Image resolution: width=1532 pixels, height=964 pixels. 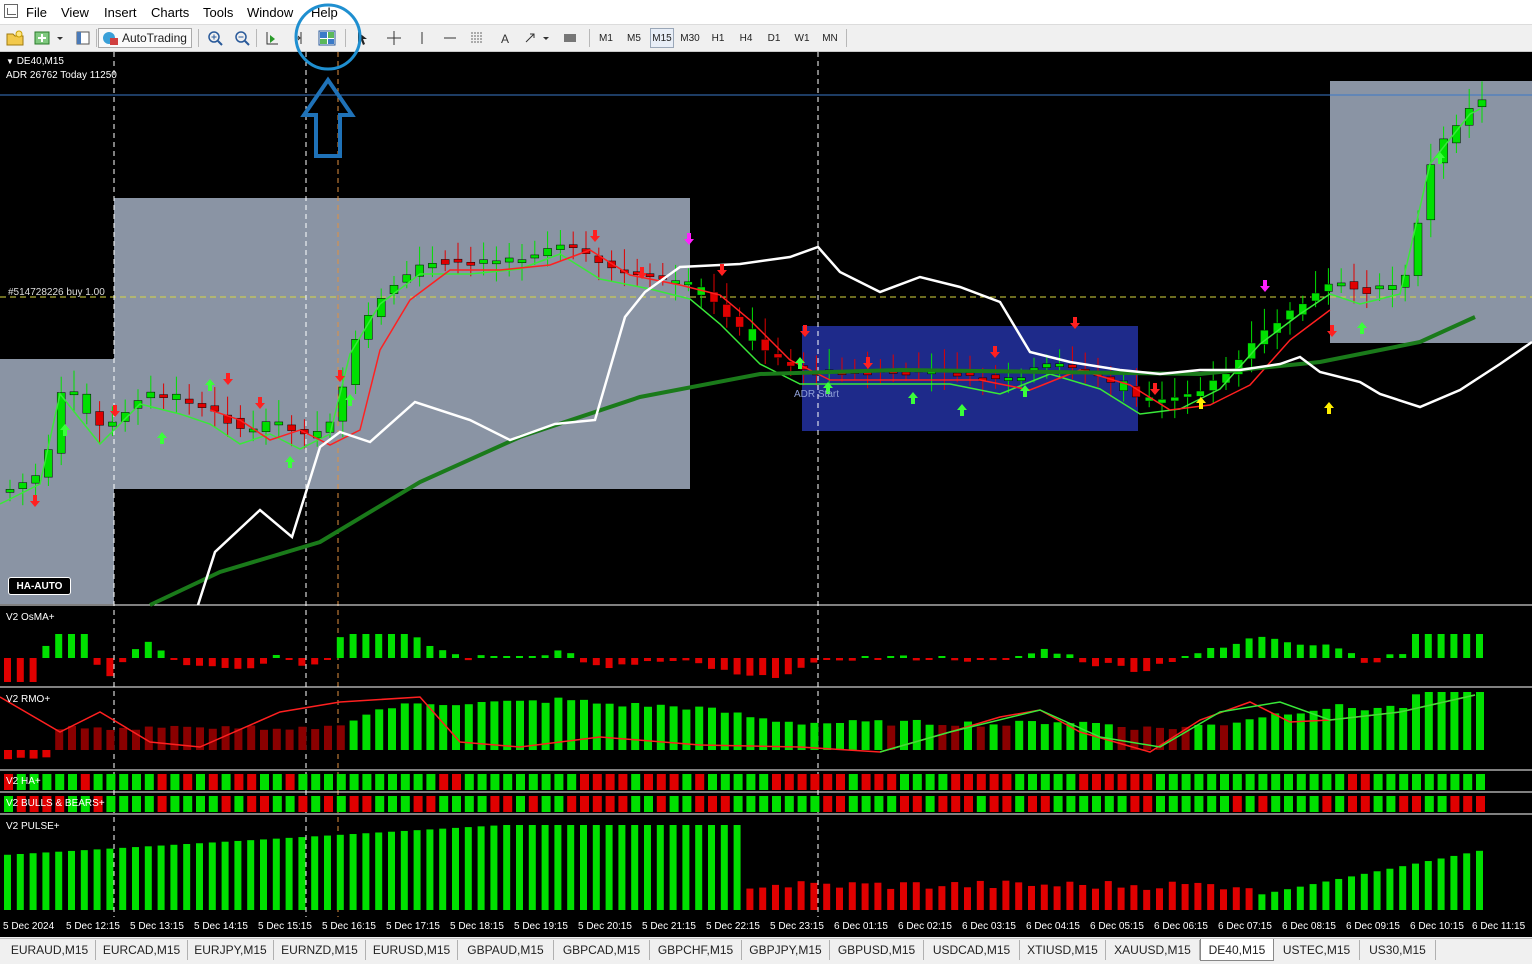 What do you see at coordinates (1053, 926) in the screenshot?
I see `time-label: 6 Dec 04:15` at bounding box center [1053, 926].